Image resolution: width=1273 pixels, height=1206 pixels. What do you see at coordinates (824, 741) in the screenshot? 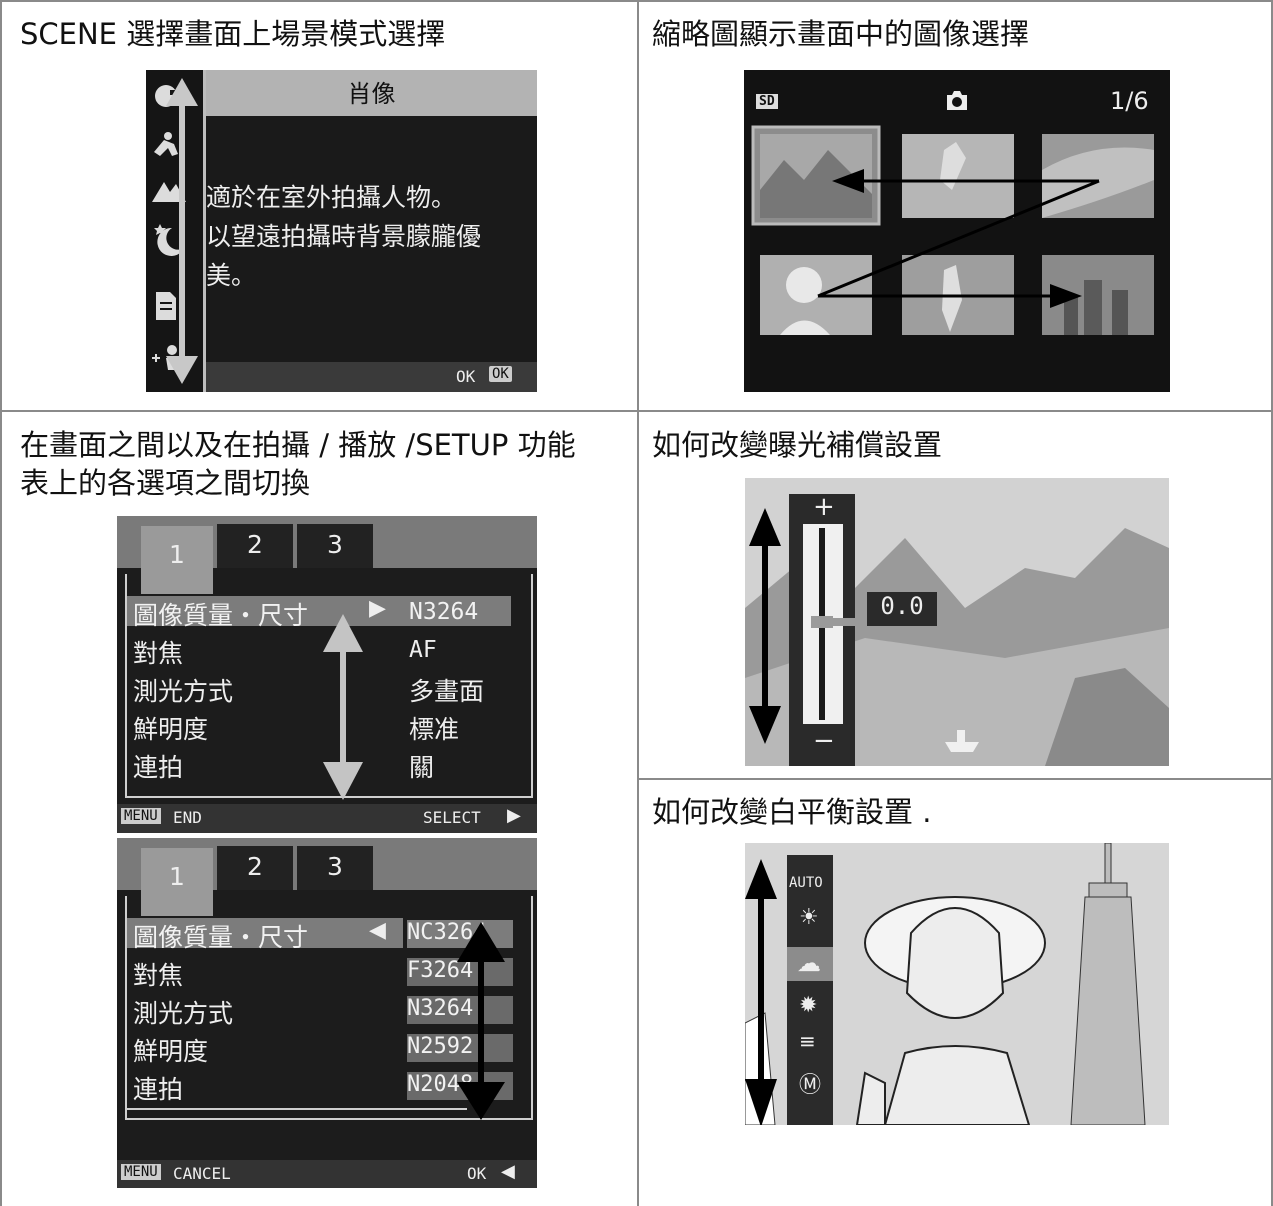
I see `minus-label: −` at bounding box center [824, 741].